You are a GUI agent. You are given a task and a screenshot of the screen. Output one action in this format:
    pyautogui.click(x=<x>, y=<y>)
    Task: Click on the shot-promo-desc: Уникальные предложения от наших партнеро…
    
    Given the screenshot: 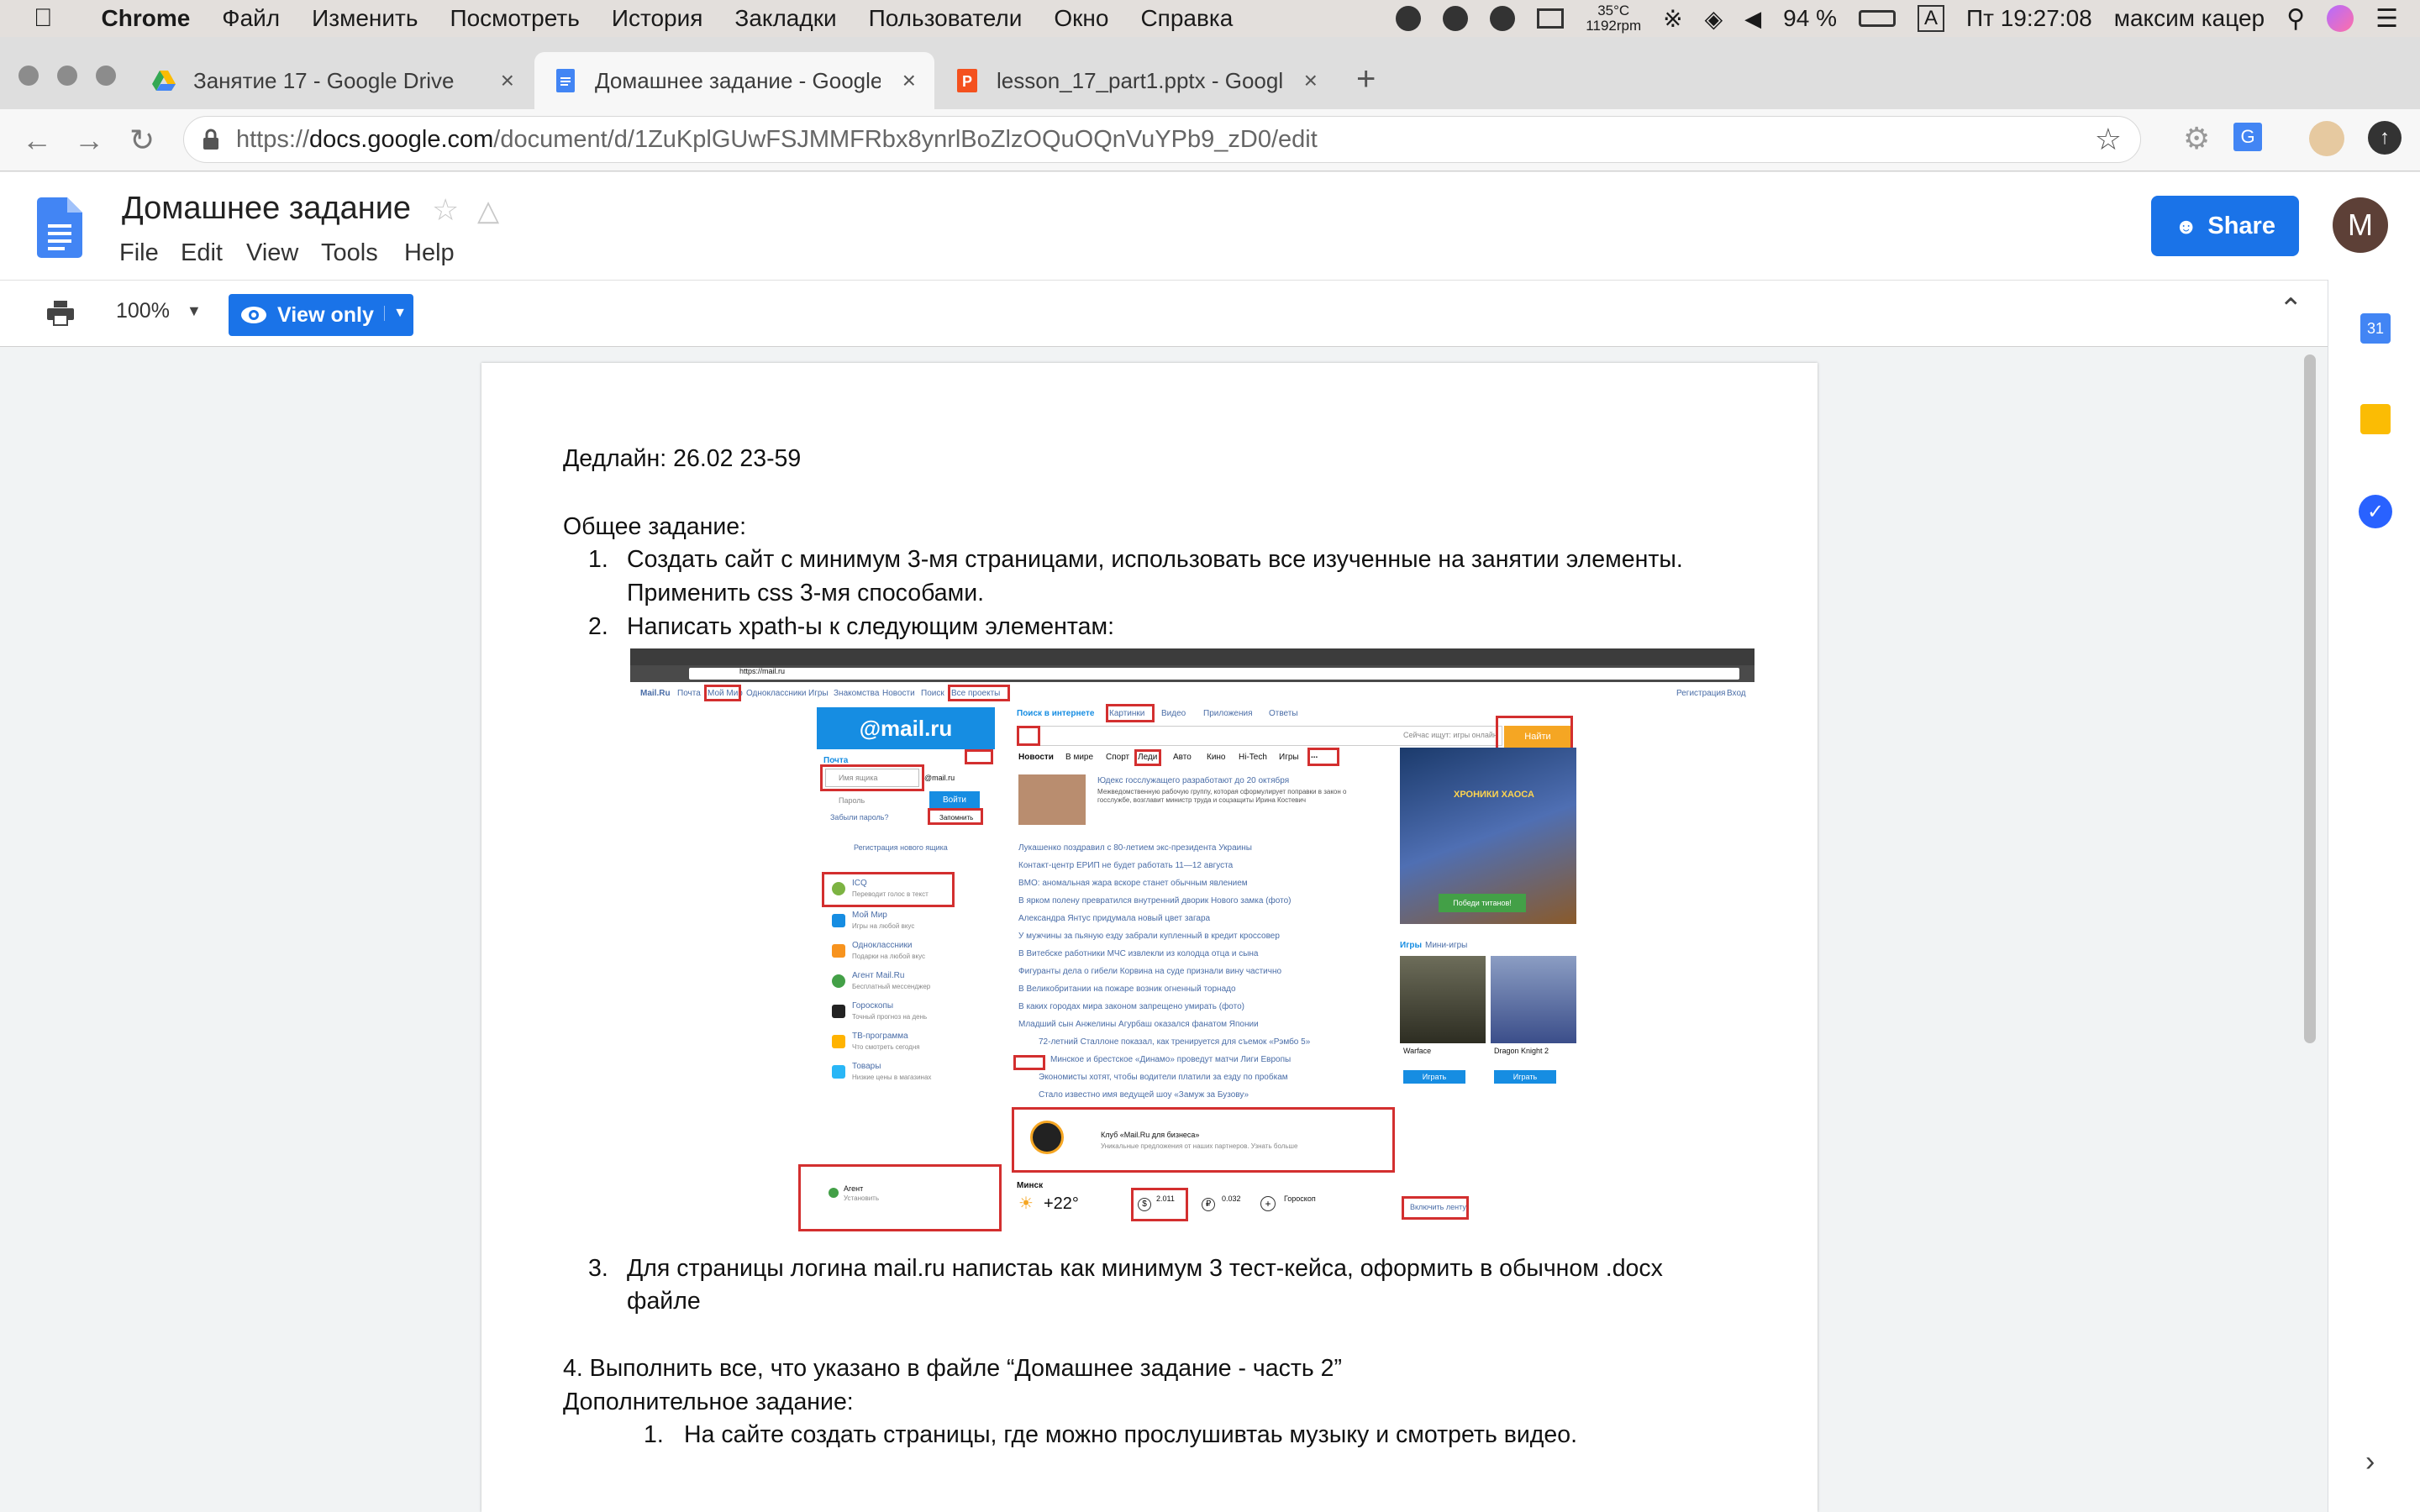 What is the action you would take?
    pyautogui.click(x=1199, y=1146)
    